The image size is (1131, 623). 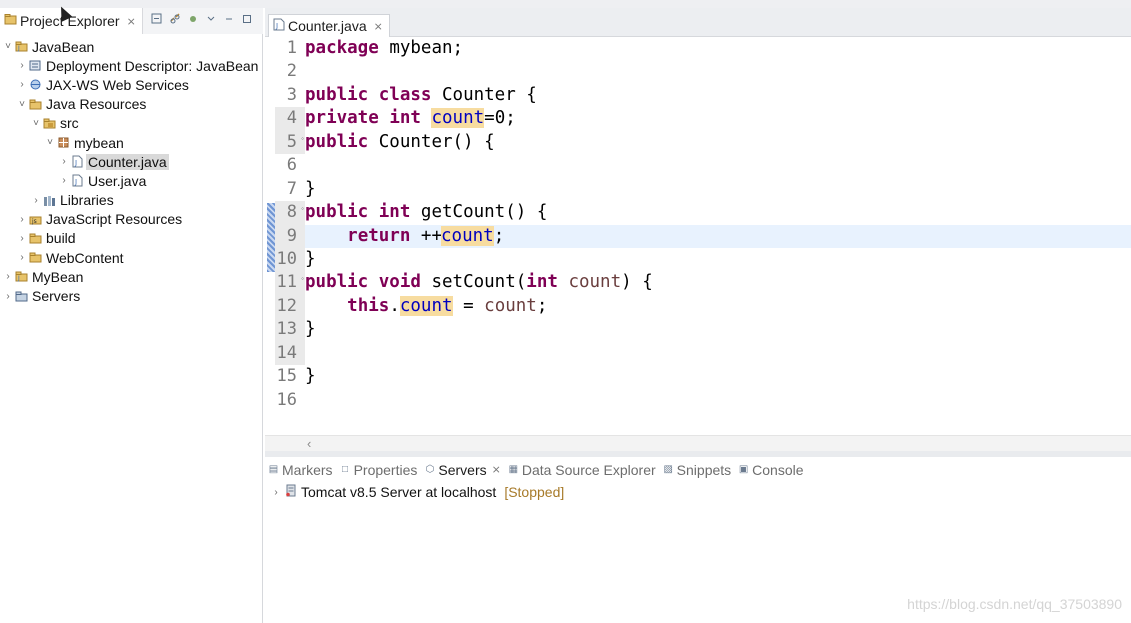 What do you see at coordinates (698, 443) in the screenshot?
I see `horizontal-scrollbar: ‹` at bounding box center [698, 443].